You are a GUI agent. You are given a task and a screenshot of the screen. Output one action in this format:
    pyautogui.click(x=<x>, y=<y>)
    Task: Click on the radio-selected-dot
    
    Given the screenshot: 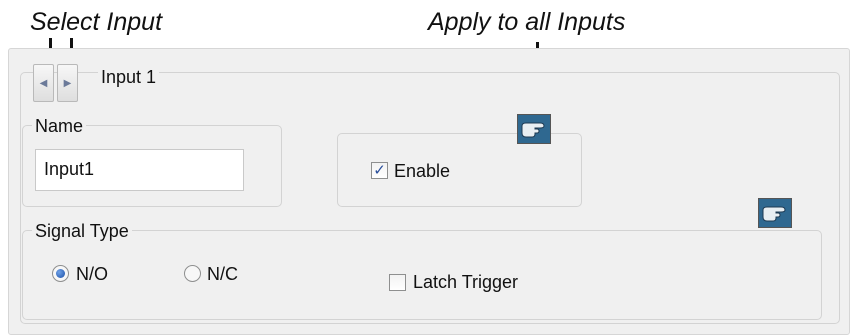 What is the action you would take?
    pyautogui.click(x=60, y=273)
    